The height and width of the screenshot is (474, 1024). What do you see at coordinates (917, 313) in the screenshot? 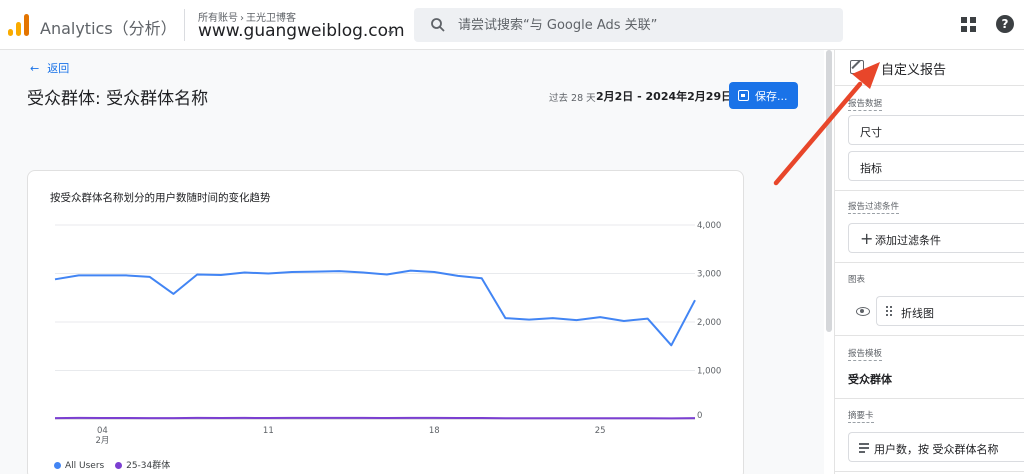
I see `chart-type-label: 折线图` at bounding box center [917, 313].